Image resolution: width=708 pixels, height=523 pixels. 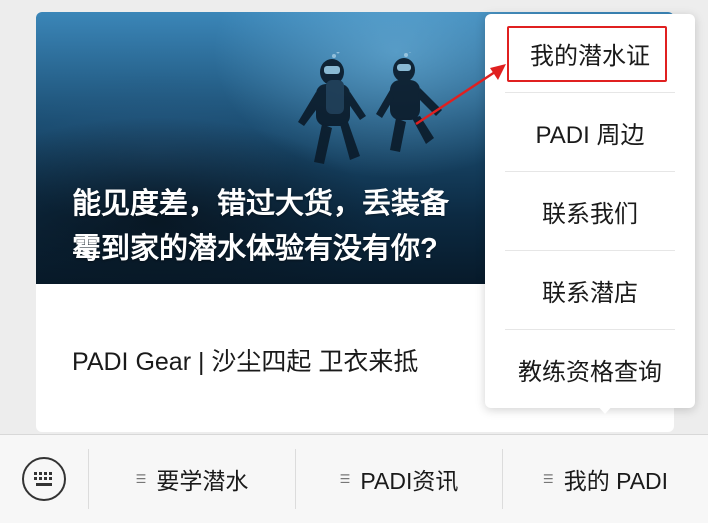 What do you see at coordinates (245, 360) in the screenshot?
I see `article-title: PADI Gear | 沙尘四起 卫衣来抵` at bounding box center [245, 360].